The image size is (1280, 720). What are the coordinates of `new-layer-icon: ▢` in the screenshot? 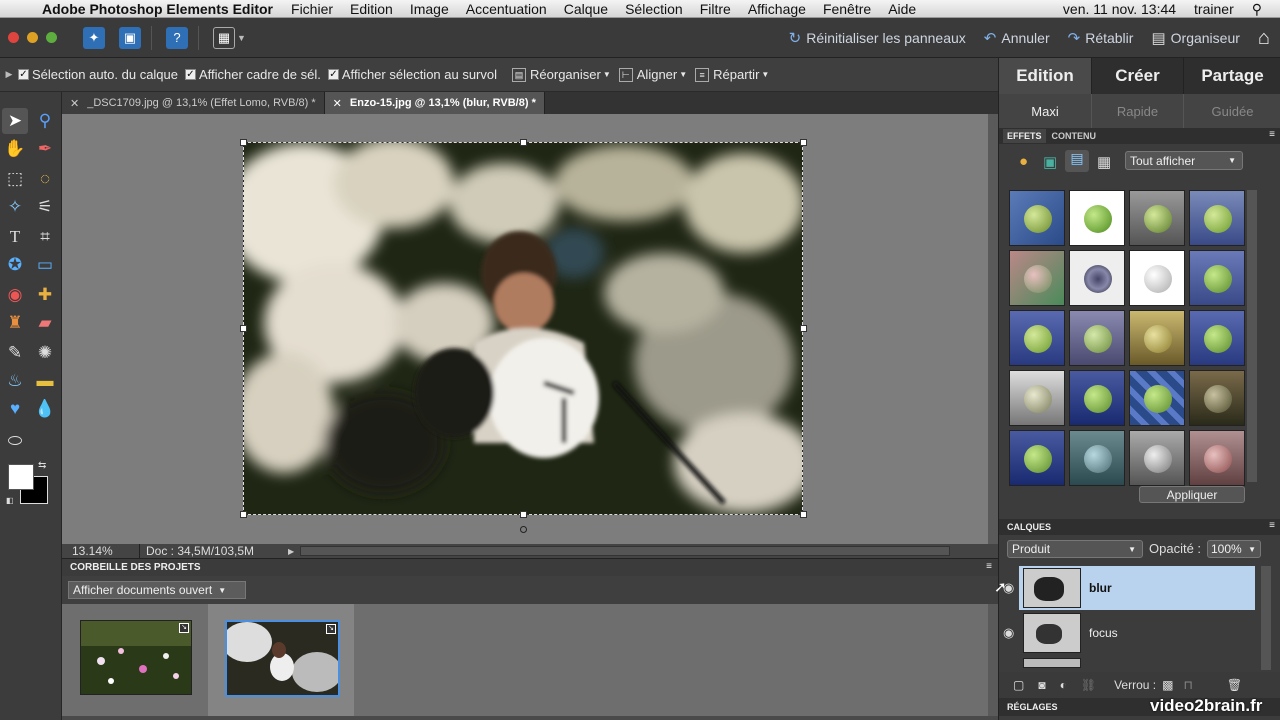 It's located at (1018, 685).